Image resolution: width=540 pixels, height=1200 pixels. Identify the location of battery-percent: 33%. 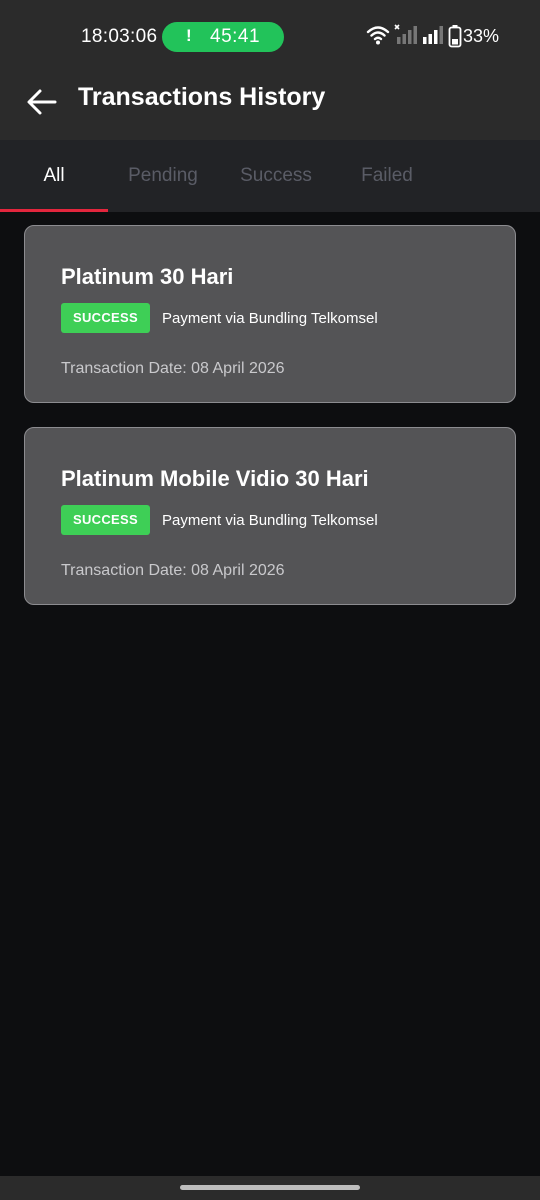
(481, 36).